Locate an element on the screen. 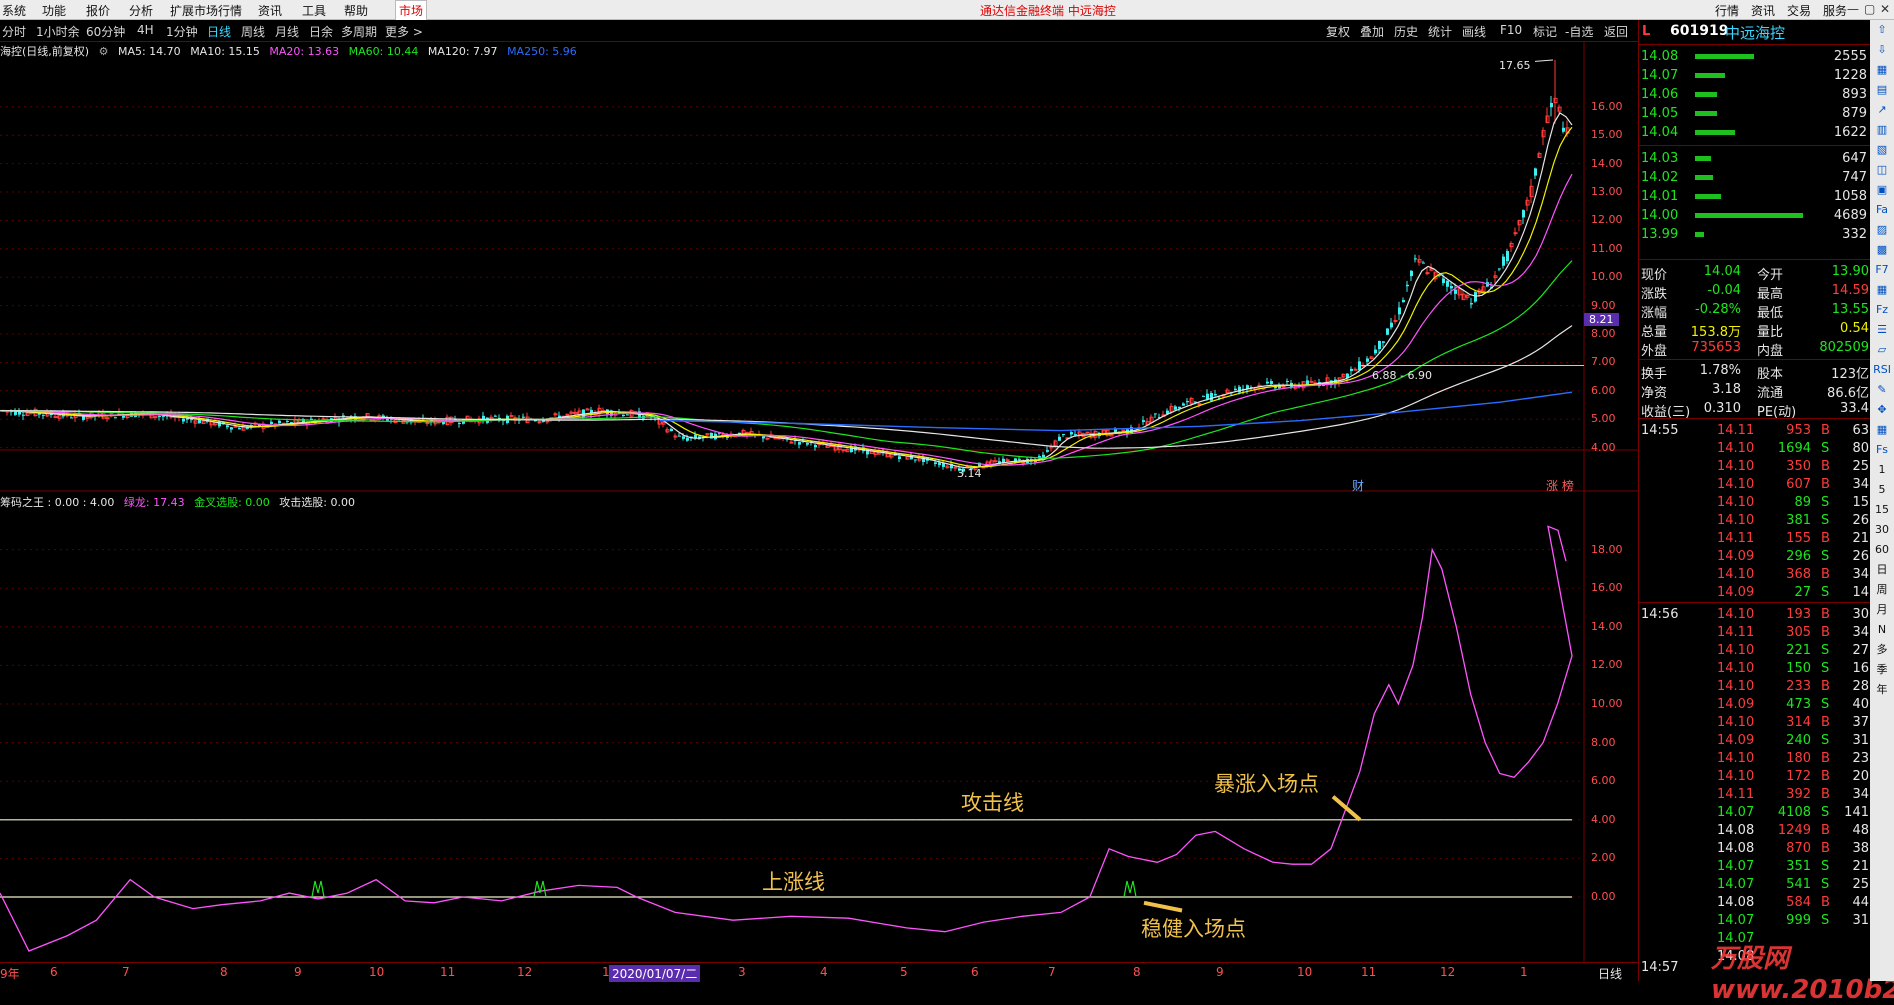  sidebar-period-周: 周 is located at coordinates (1882, 590).